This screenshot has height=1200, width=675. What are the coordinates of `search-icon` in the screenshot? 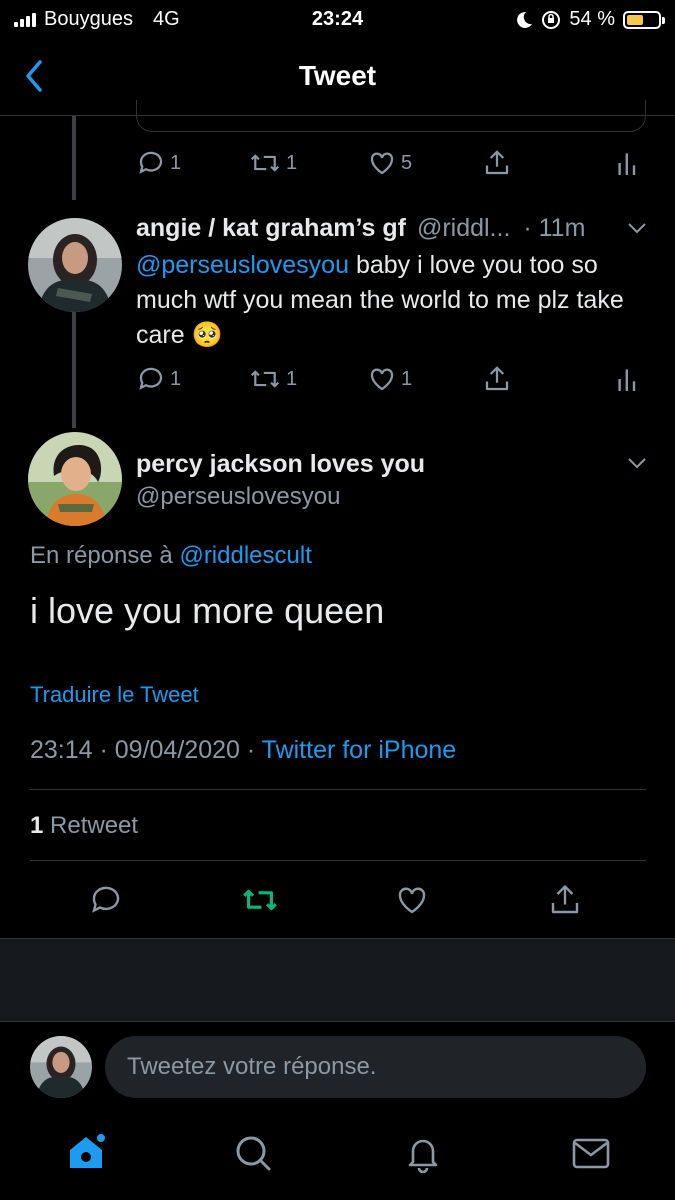 It's located at (253, 1153).